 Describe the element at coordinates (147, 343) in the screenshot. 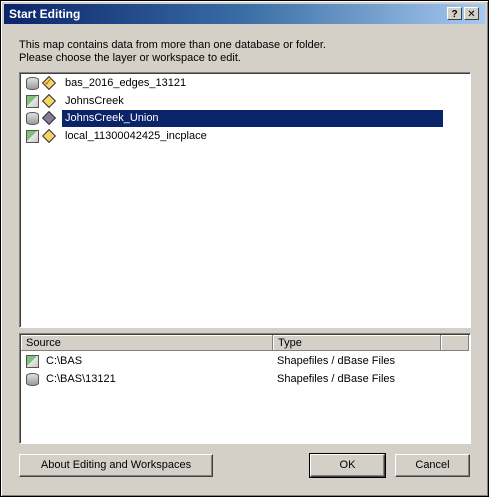

I see `column-header-source: Source` at that location.